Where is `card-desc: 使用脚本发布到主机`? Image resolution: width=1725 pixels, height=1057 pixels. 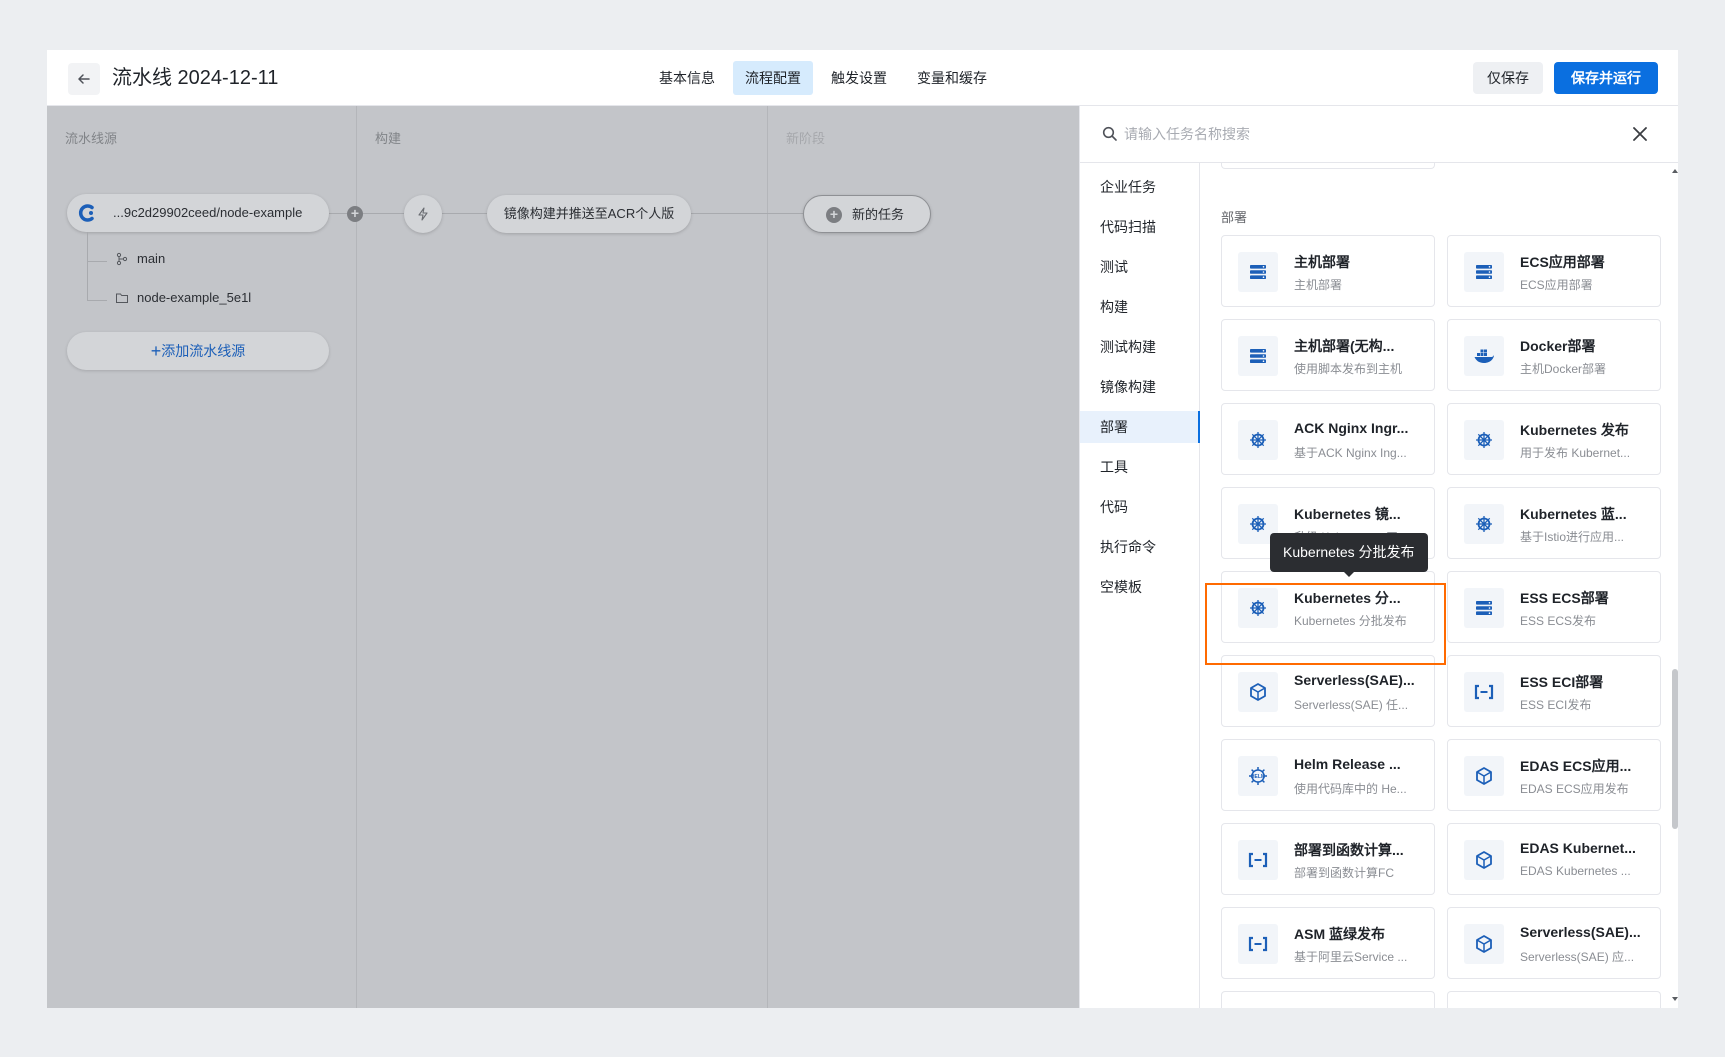
card-desc: 使用脚本发布到主机 is located at coordinates (1348, 369).